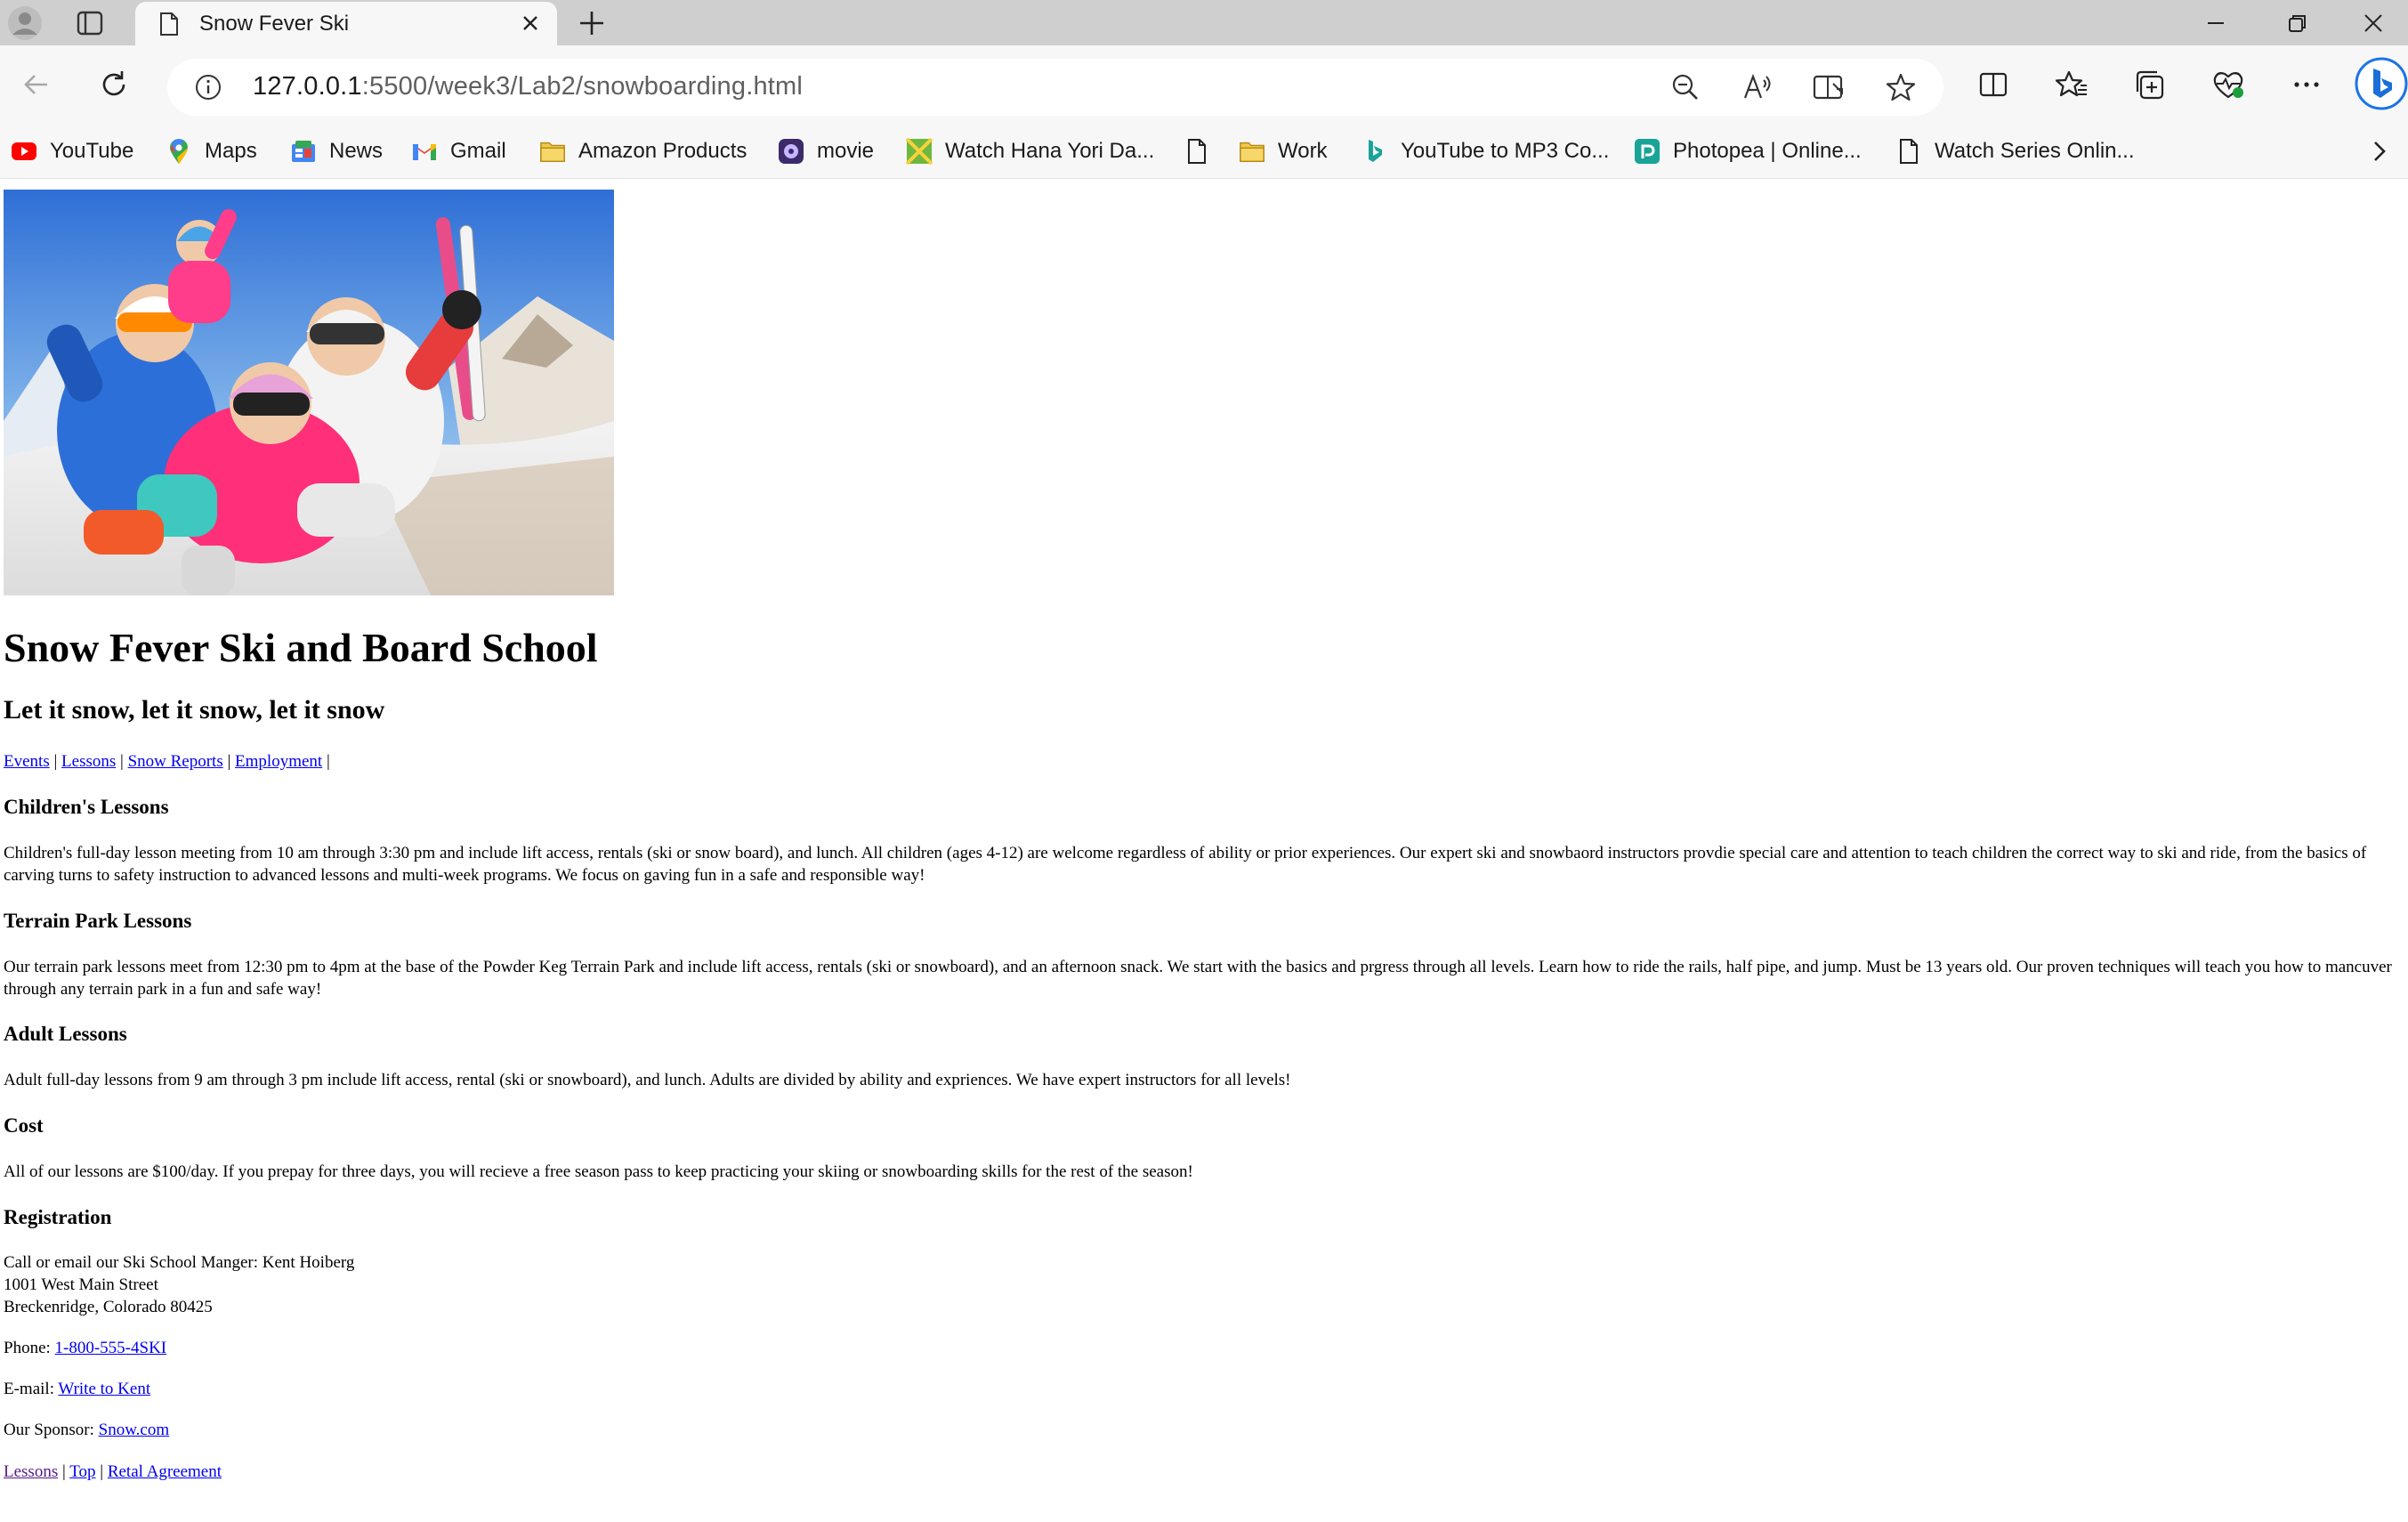  Describe the element at coordinates (231, 151) in the screenshot. I see `bookmark-label: Maps` at that location.